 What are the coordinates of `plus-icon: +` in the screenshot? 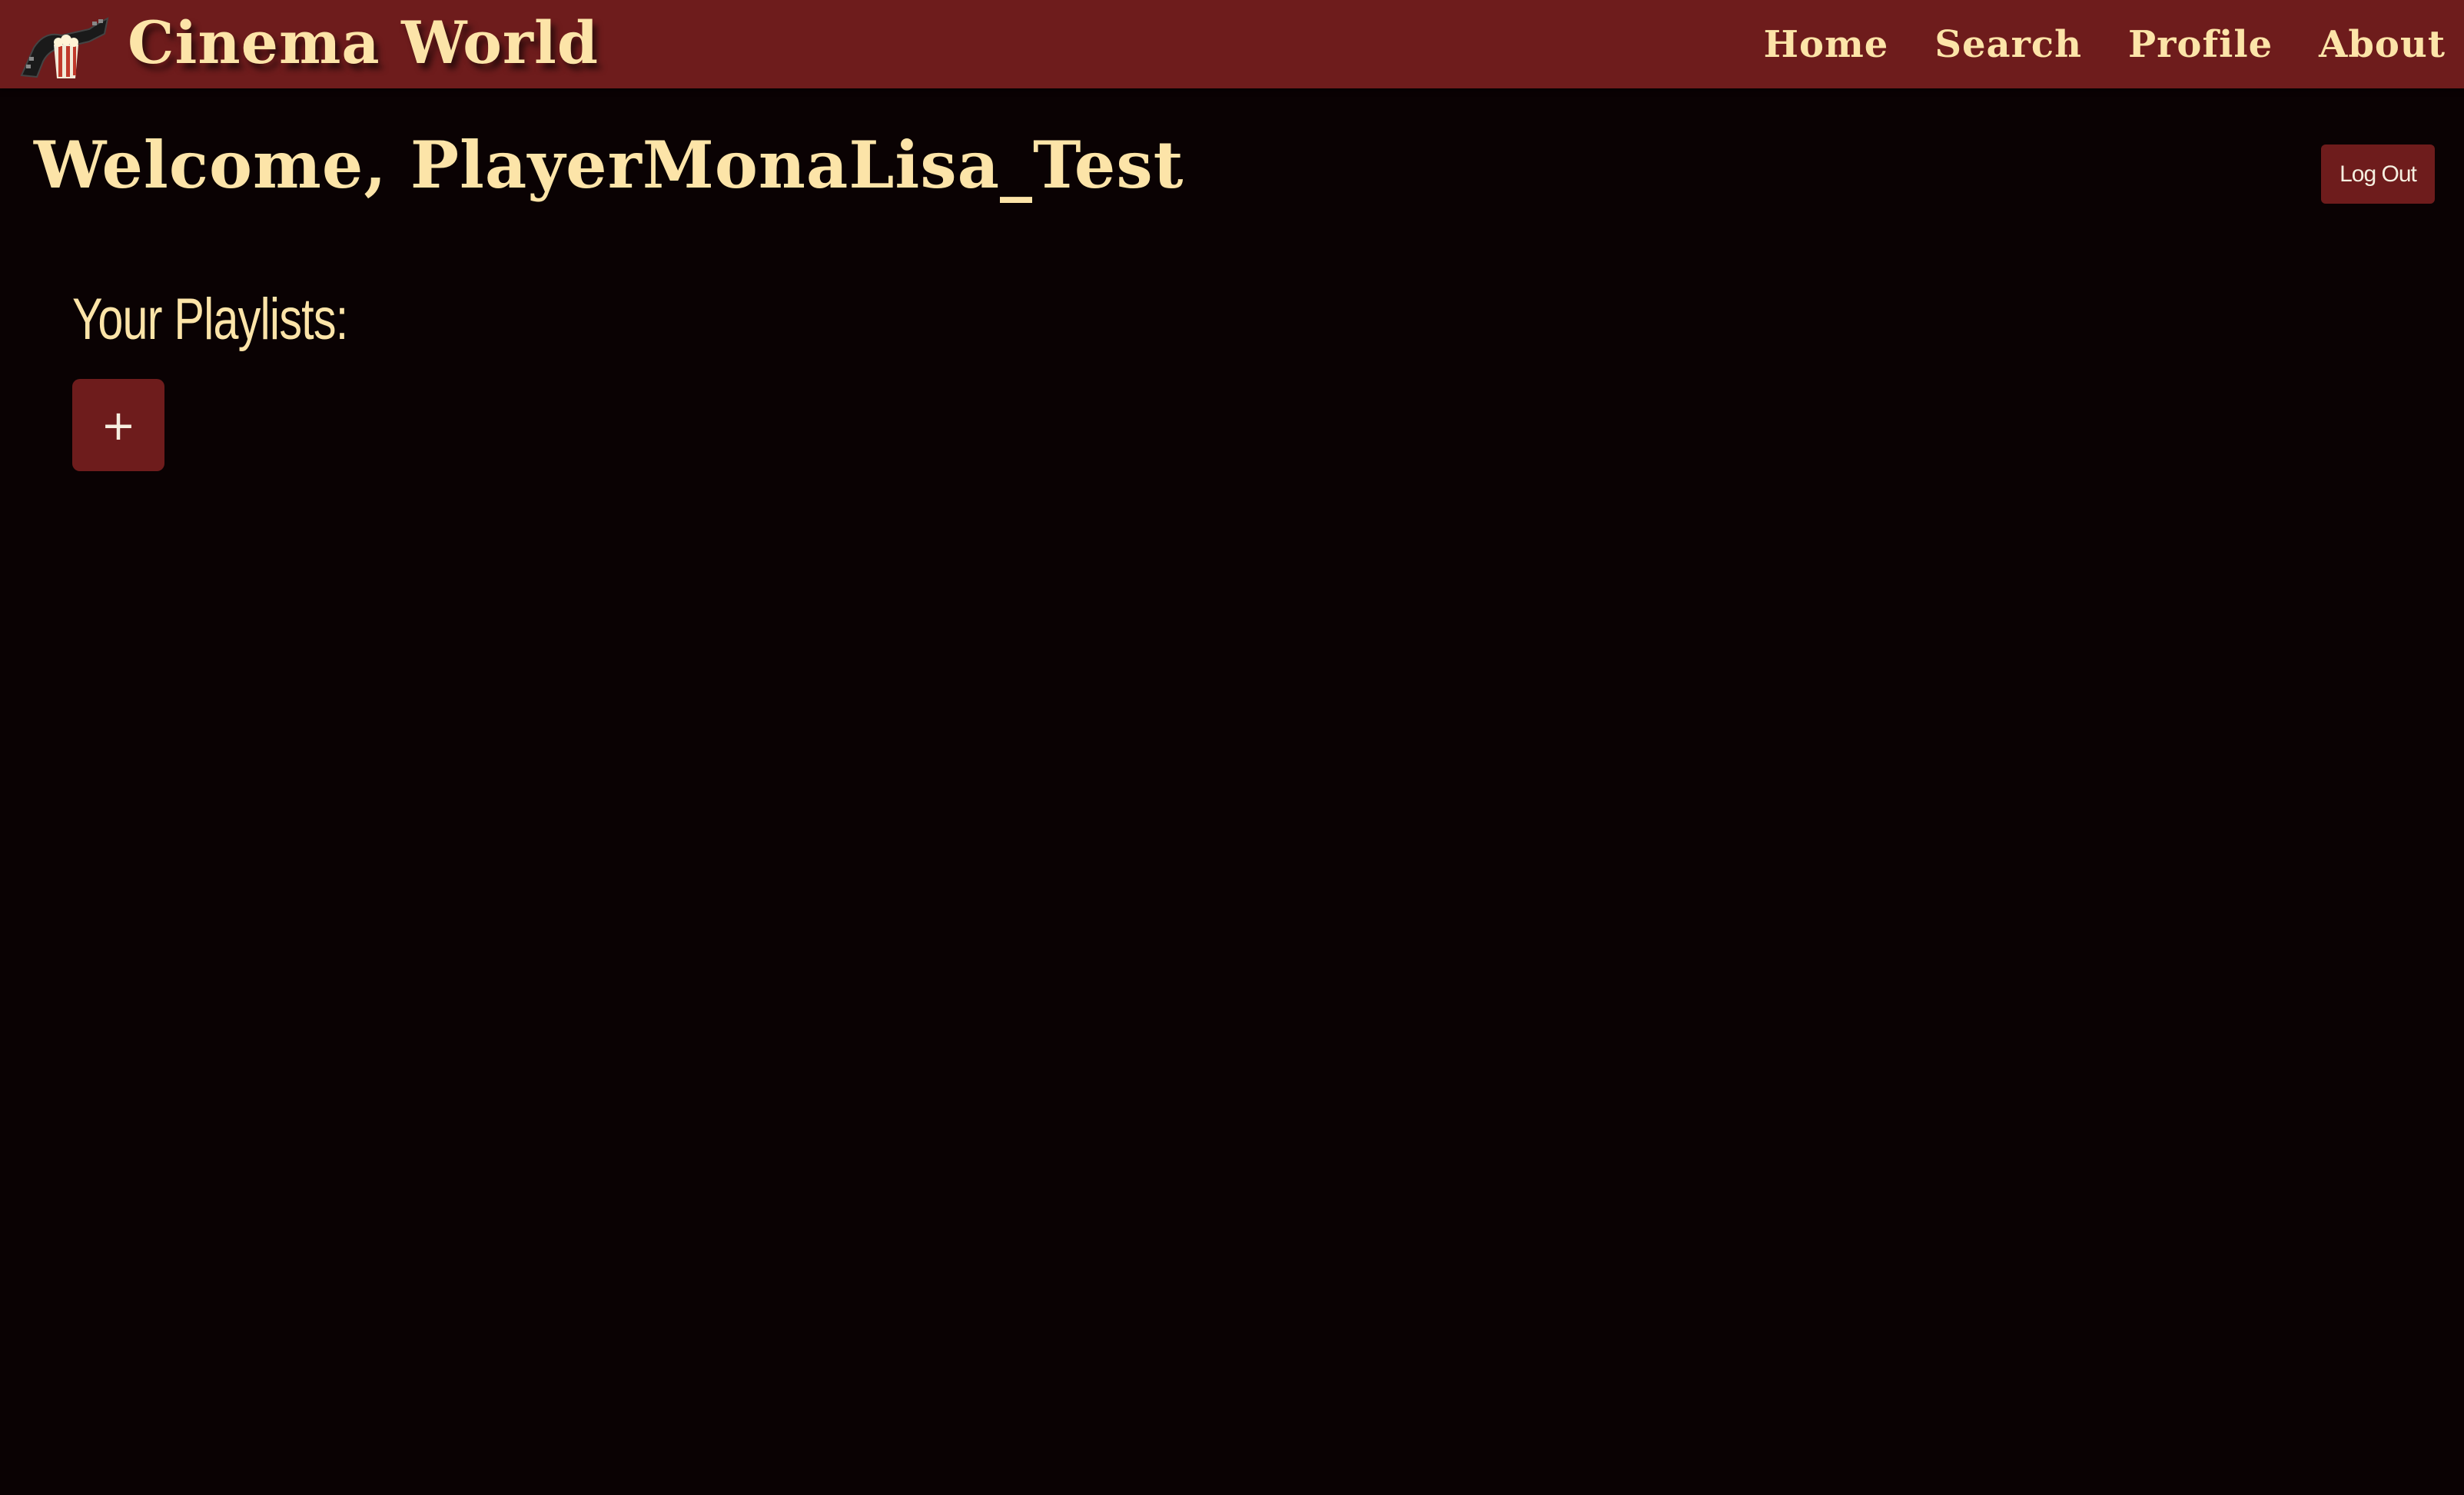 It's located at (118, 425).